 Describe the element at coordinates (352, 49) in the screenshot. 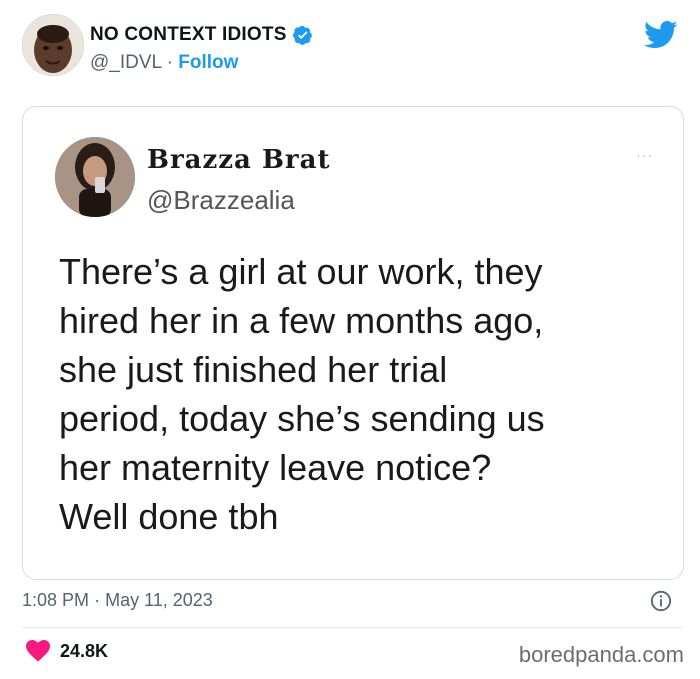

I see `tweet-header: NO CONTEXT IDIOTS @_IDVL · Follow` at that location.